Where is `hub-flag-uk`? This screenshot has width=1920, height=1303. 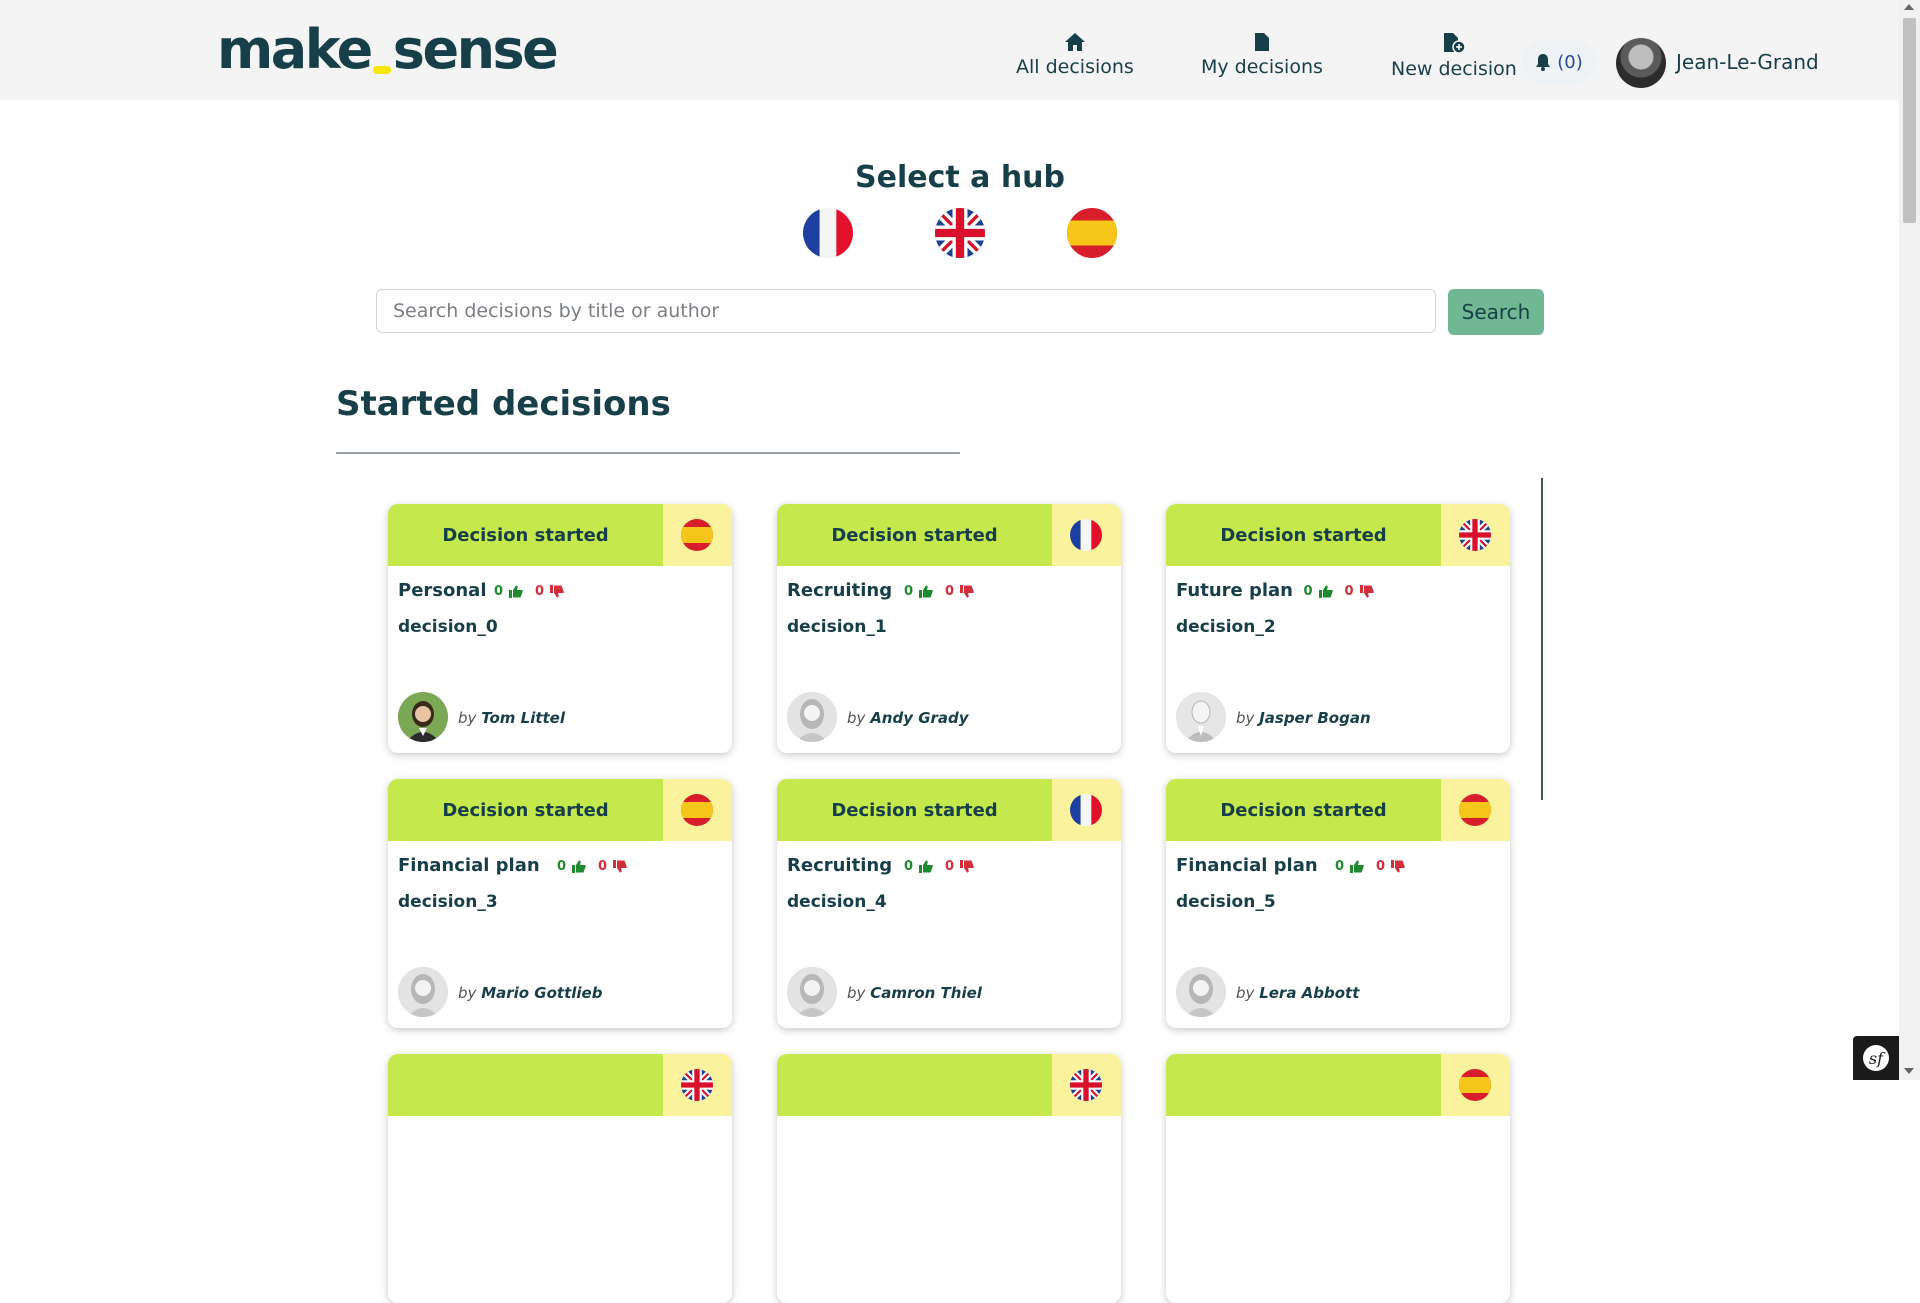 hub-flag-uk is located at coordinates (960, 233).